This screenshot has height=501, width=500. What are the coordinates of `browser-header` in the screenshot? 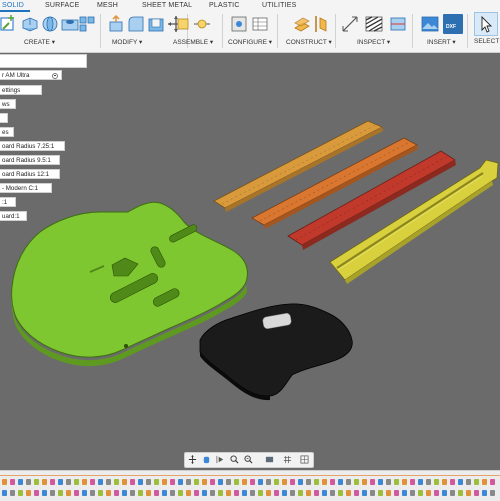 It's located at (43, 61).